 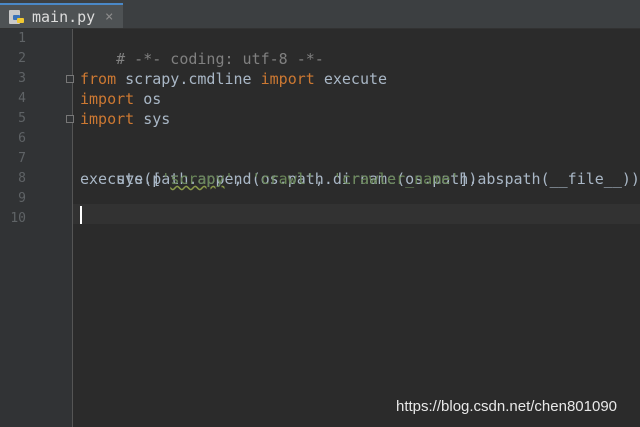 What do you see at coordinates (22, 138) in the screenshot?
I see `line-number: 6` at bounding box center [22, 138].